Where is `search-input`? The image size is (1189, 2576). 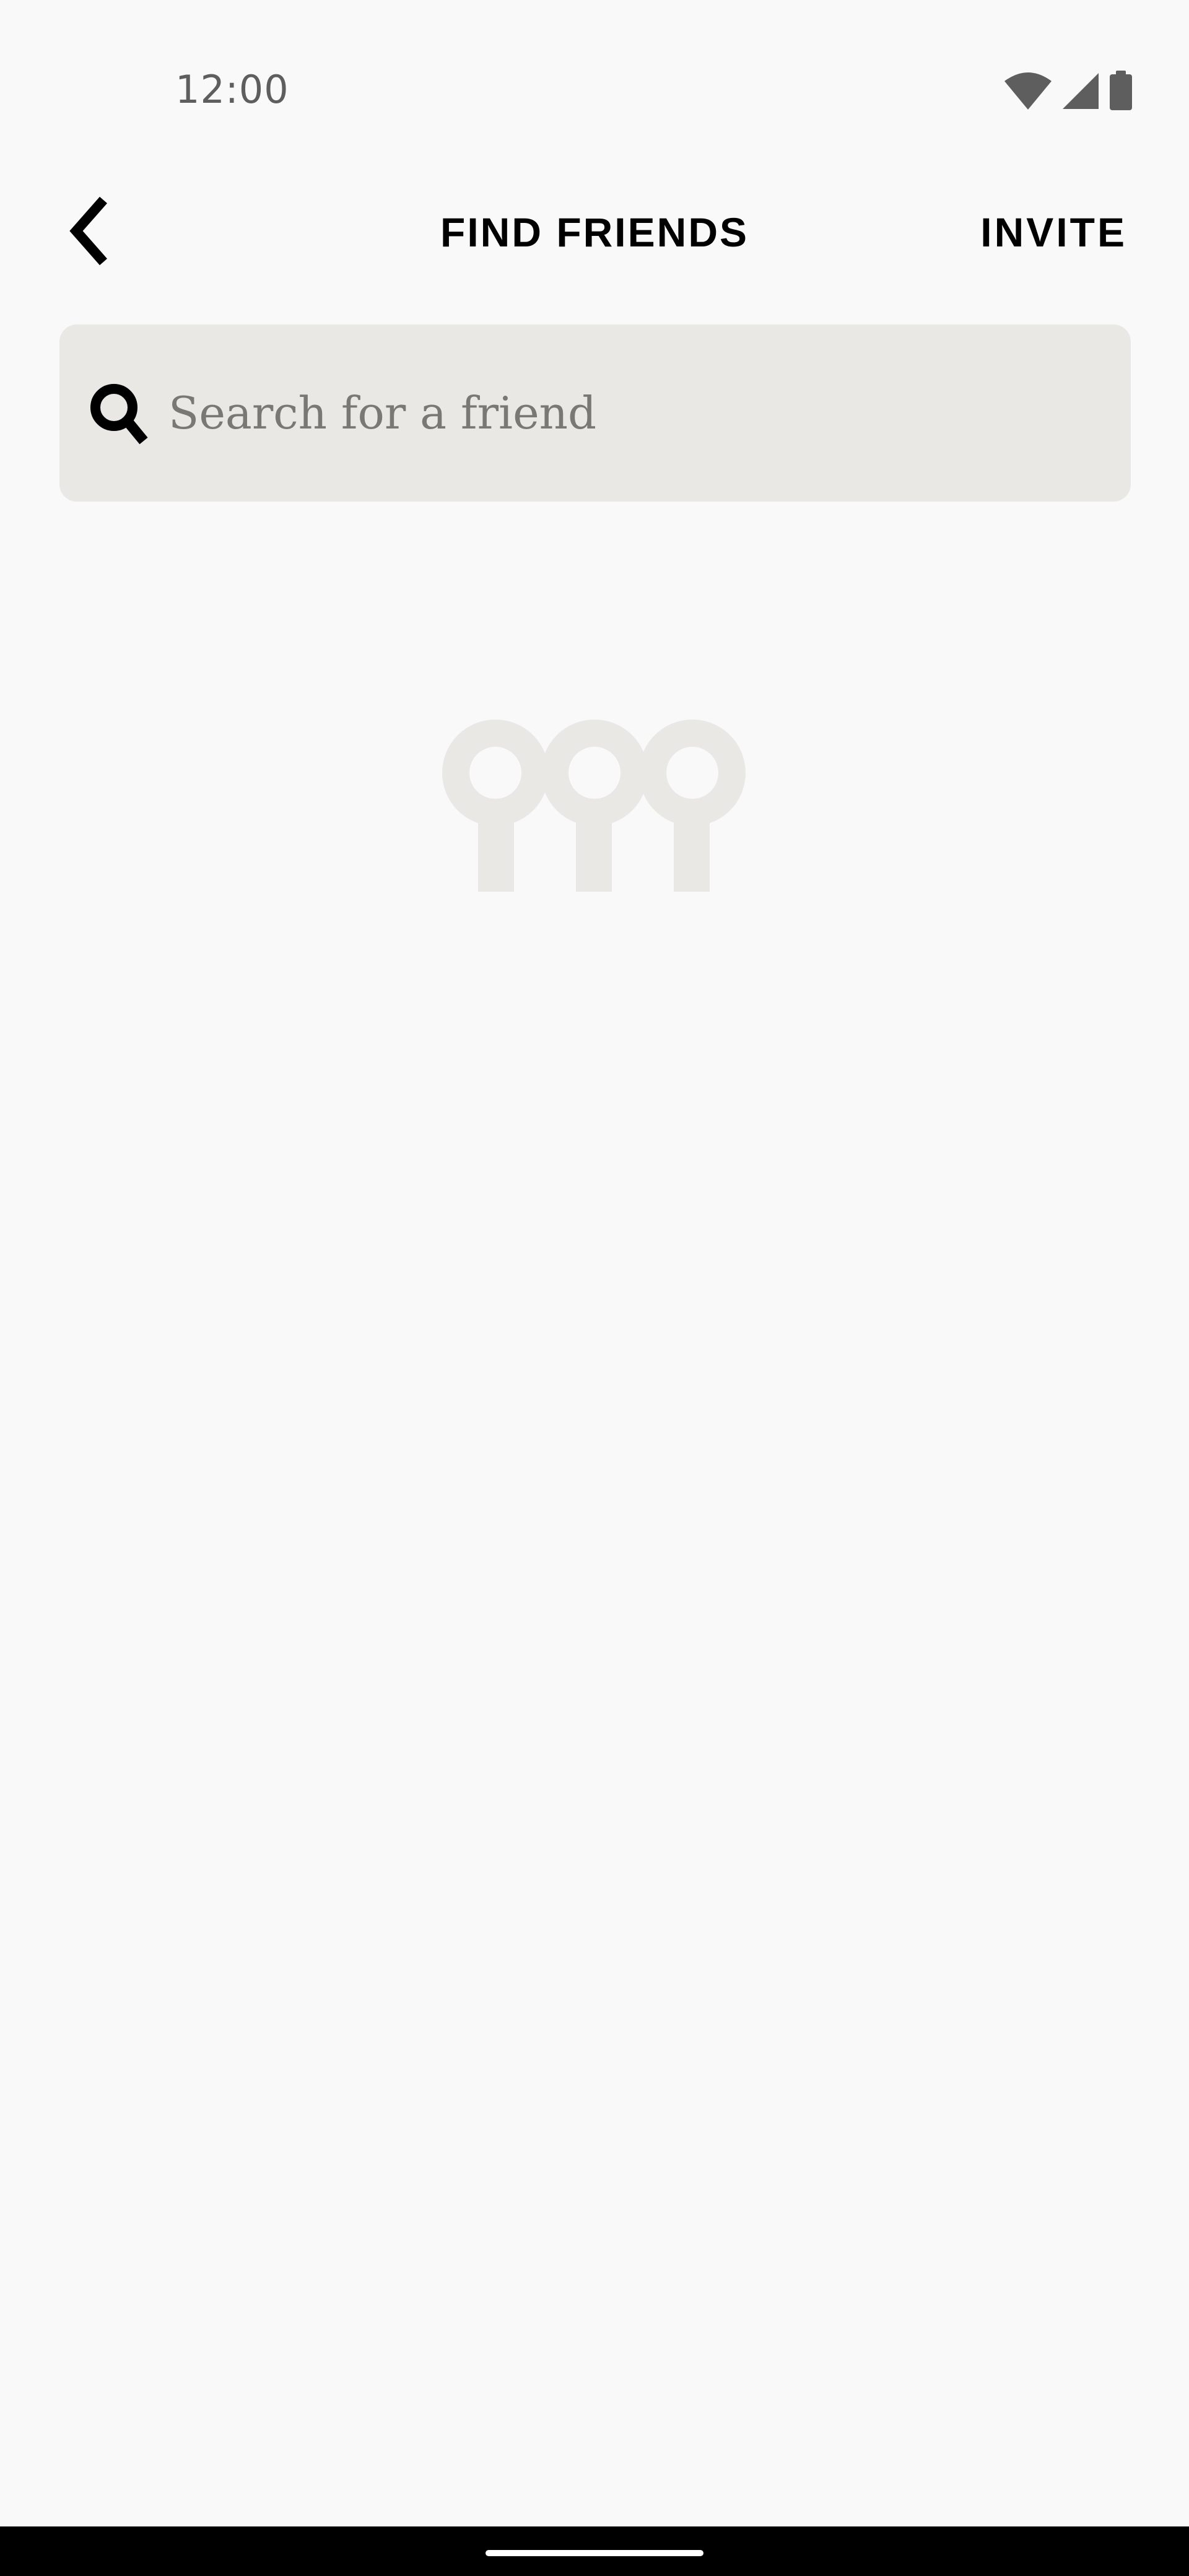 search-input is located at coordinates (632, 413).